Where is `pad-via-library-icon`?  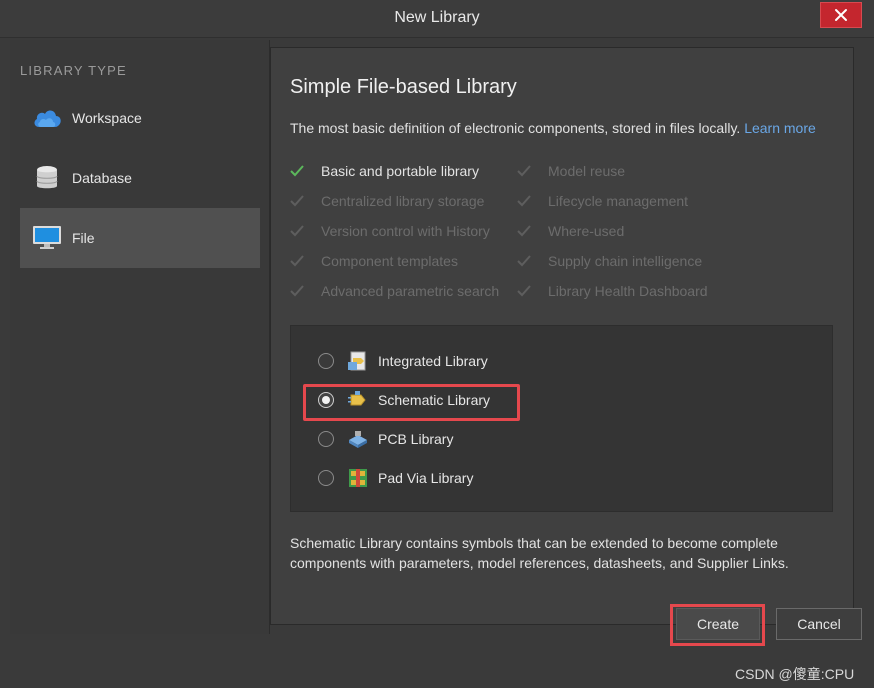 pad-via-library-icon is located at coordinates (358, 478).